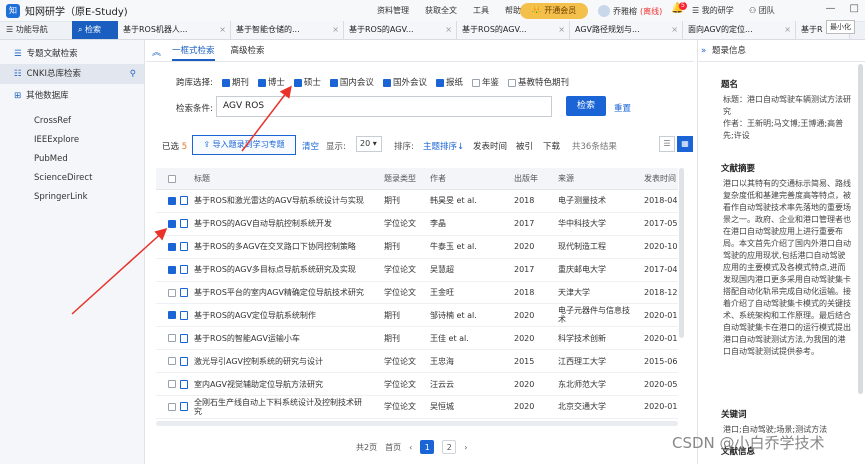 The image size is (865, 464). I want to click on team-link: ⚇ 团队, so click(762, 10).